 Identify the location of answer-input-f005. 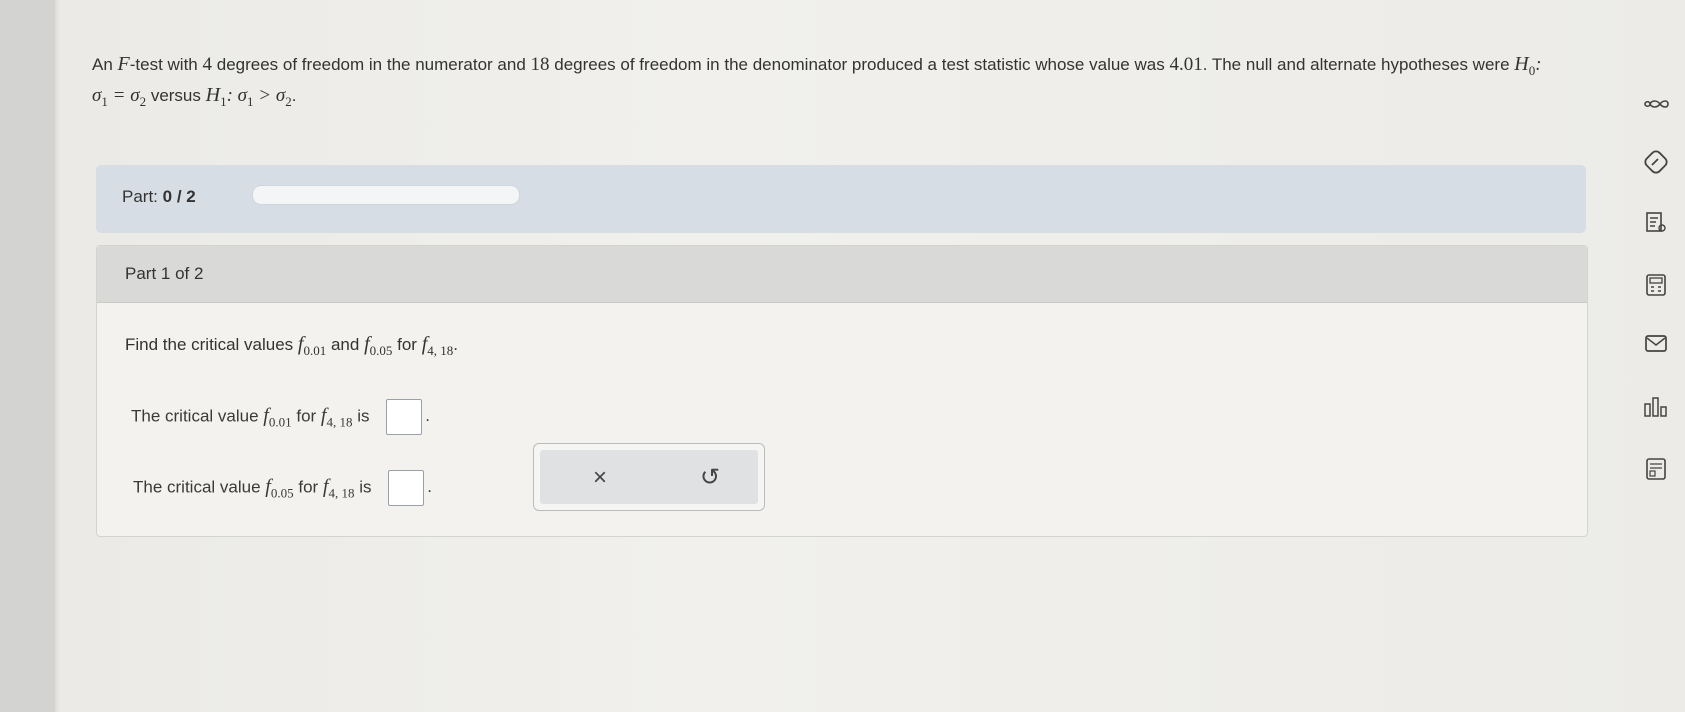
(406, 488).